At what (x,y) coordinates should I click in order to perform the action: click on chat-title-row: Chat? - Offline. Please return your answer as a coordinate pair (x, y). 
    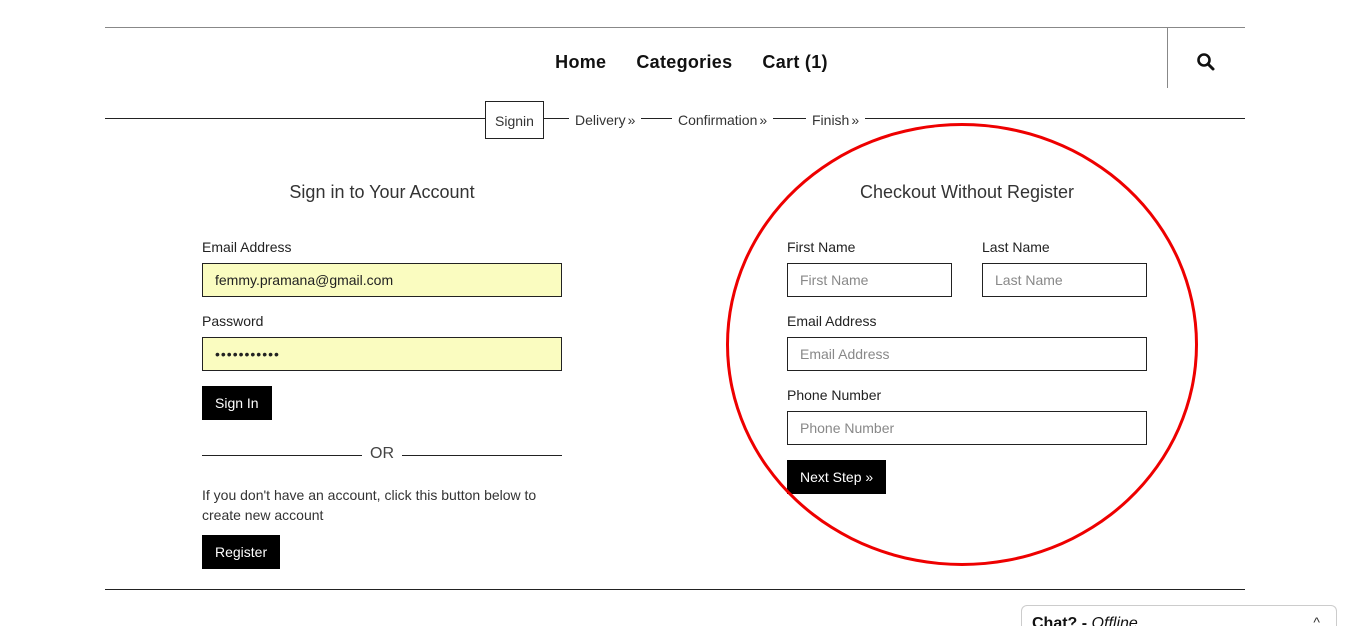
    Looking at the image, I should click on (1085, 620).